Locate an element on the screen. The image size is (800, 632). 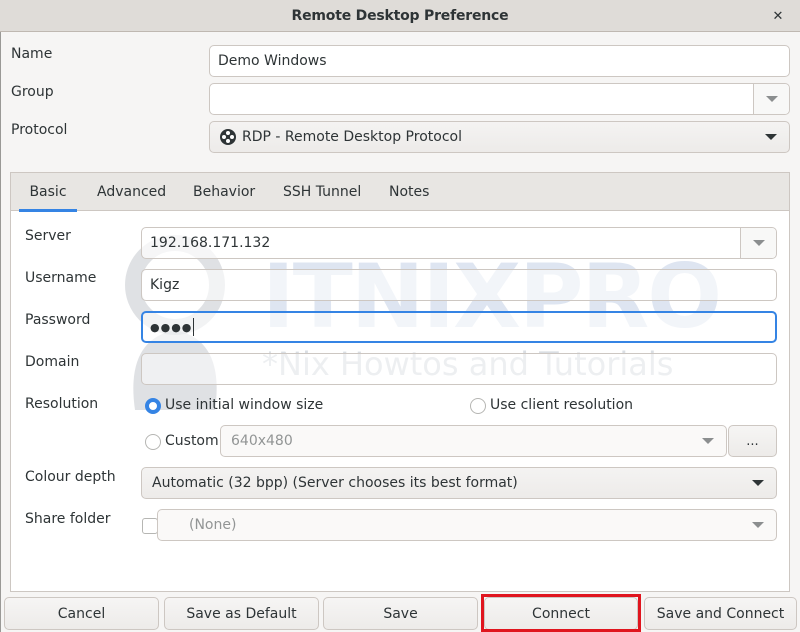
cancel-button: Cancel is located at coordinates (81, 613).